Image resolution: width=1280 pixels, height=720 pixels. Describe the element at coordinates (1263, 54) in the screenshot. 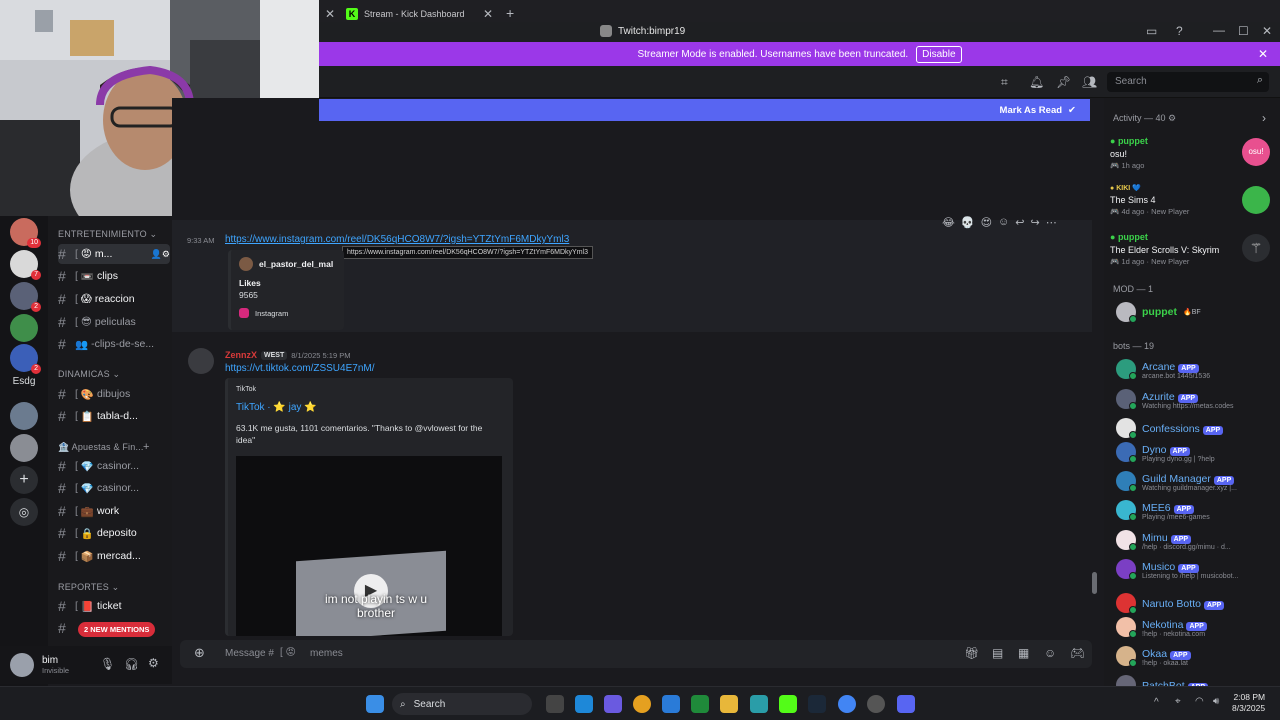

I see `banner-close-icon: ✕` at that location.